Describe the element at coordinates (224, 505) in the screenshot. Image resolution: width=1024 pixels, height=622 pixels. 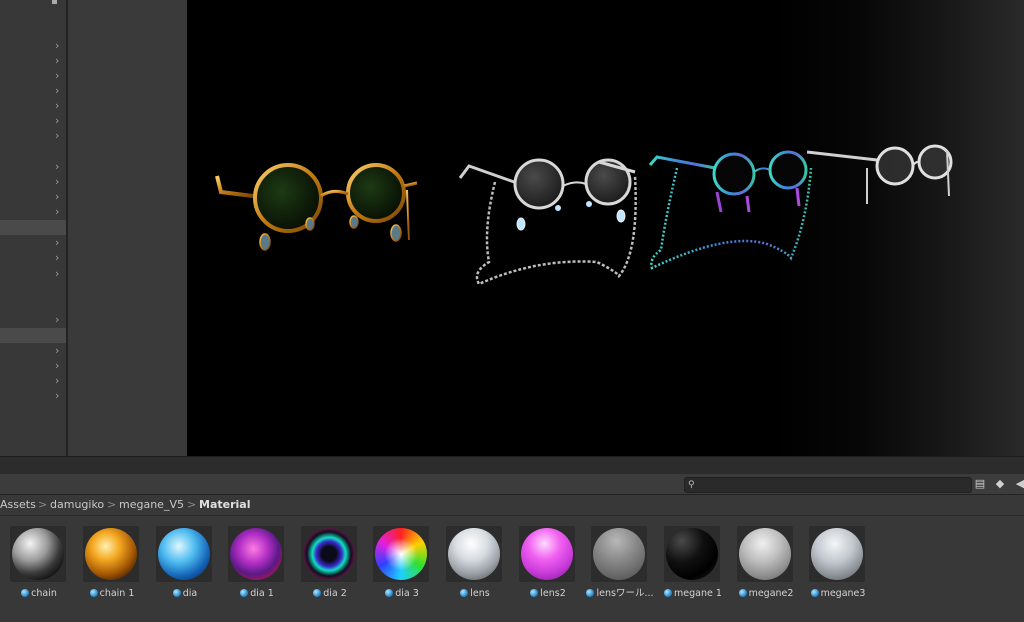
I see `breadcrumb-material: Material` at that location.